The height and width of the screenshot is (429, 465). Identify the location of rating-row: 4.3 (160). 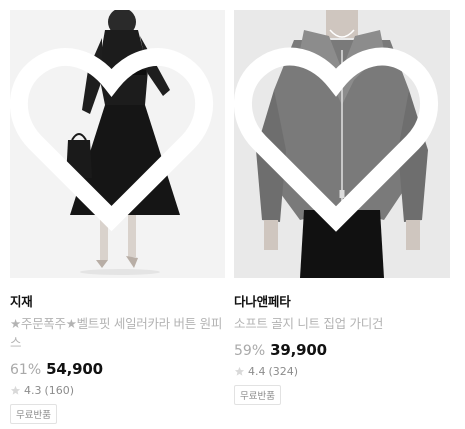
(117, 390).